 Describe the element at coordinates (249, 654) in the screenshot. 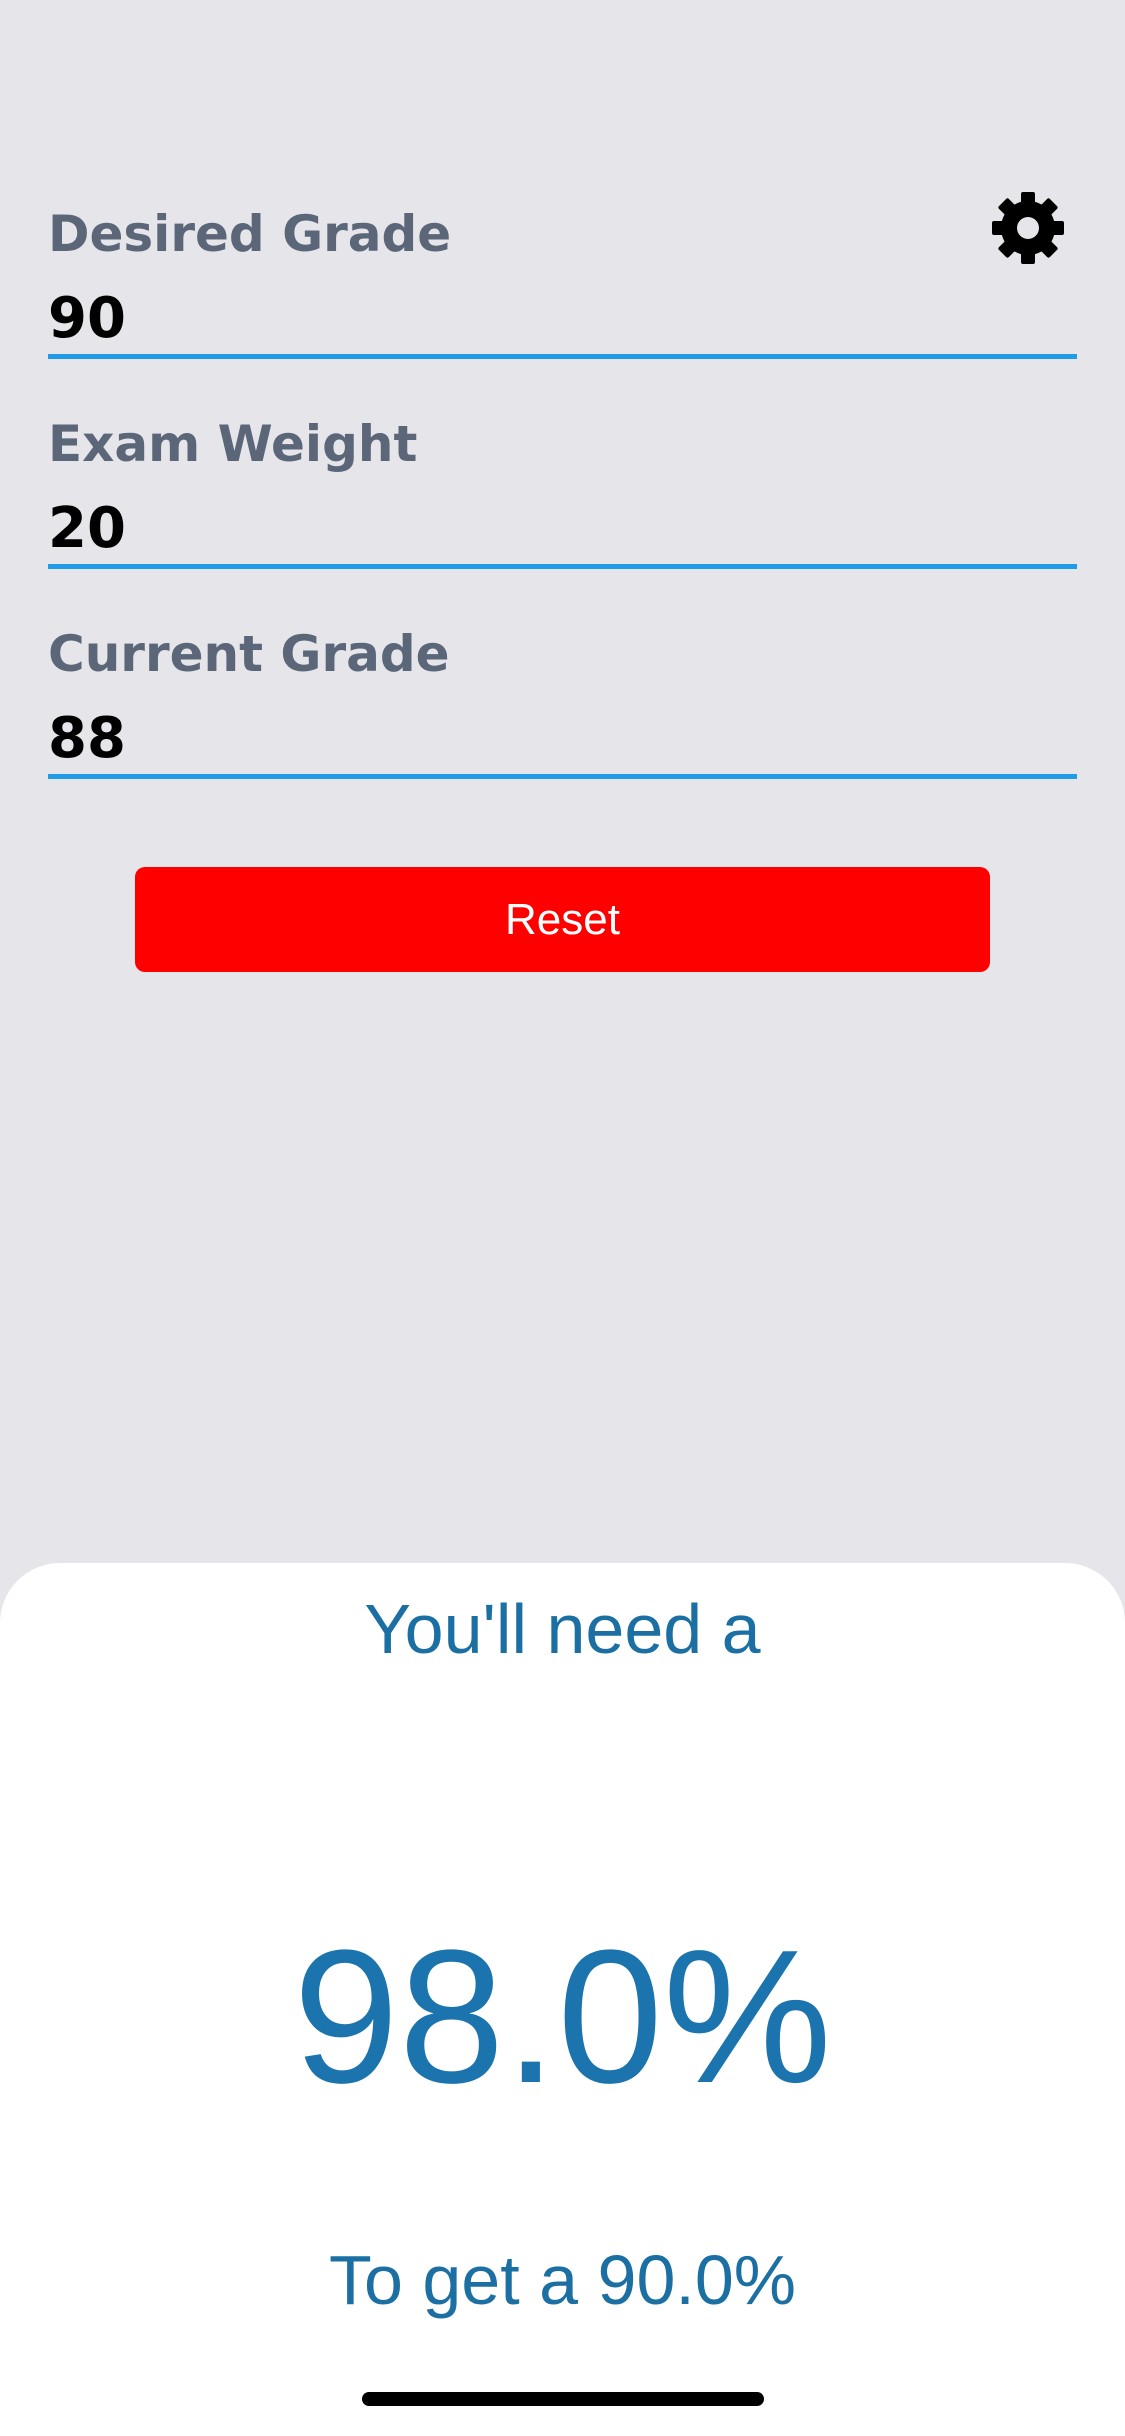

I see `current-grade-label: Current Grade` at that location.